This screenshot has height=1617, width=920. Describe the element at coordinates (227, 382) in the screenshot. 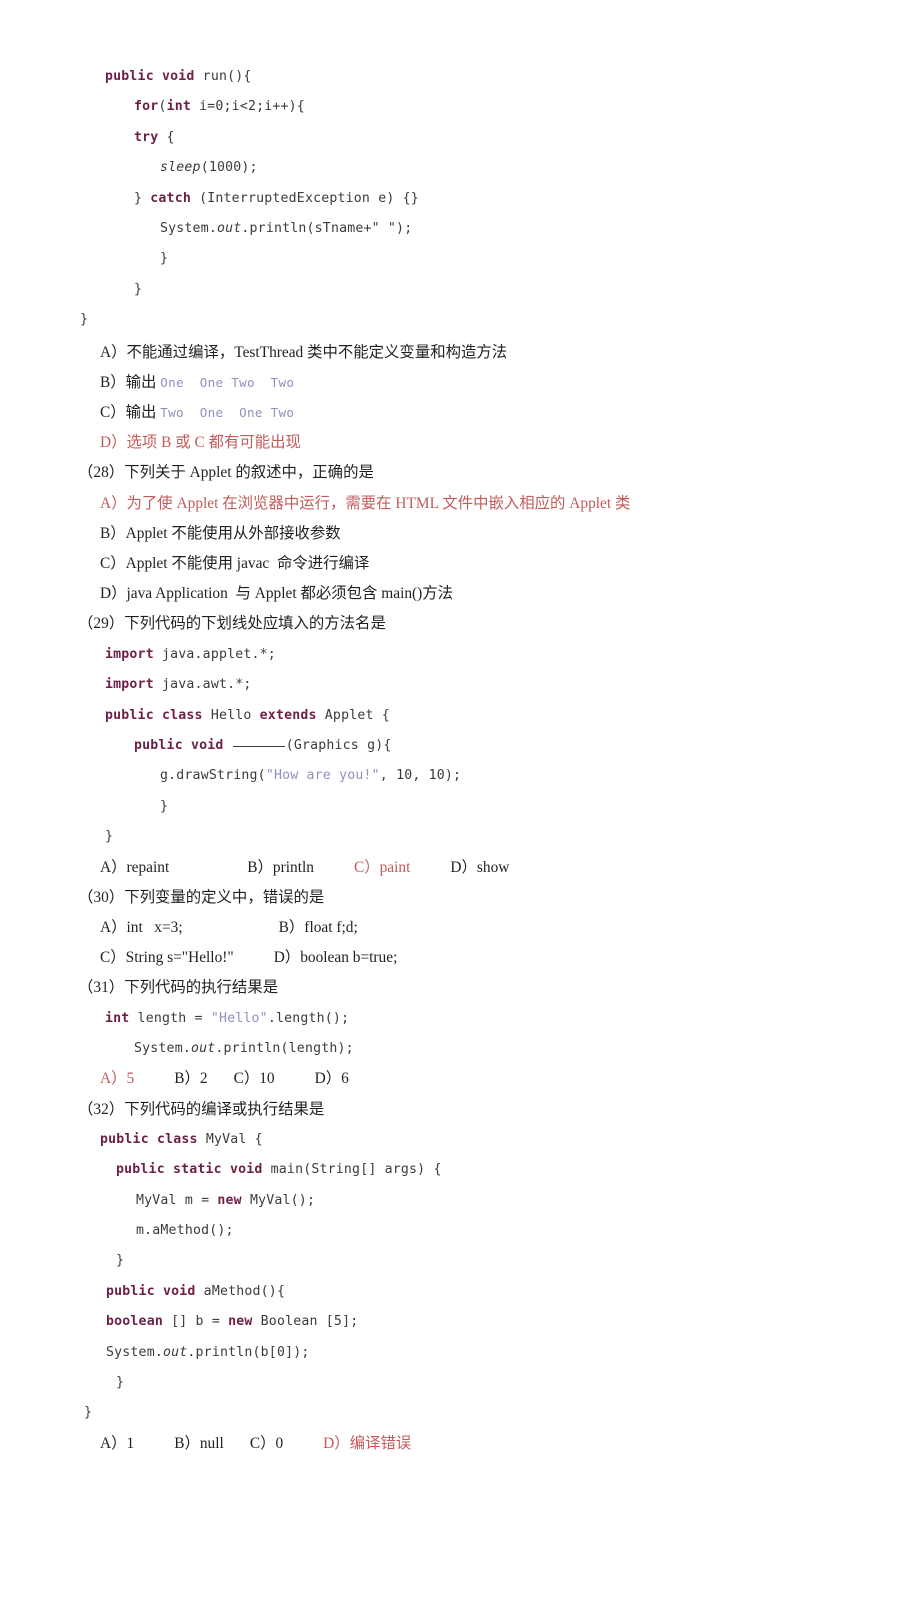

I see `option-b-code: One One Two Two` at that location.